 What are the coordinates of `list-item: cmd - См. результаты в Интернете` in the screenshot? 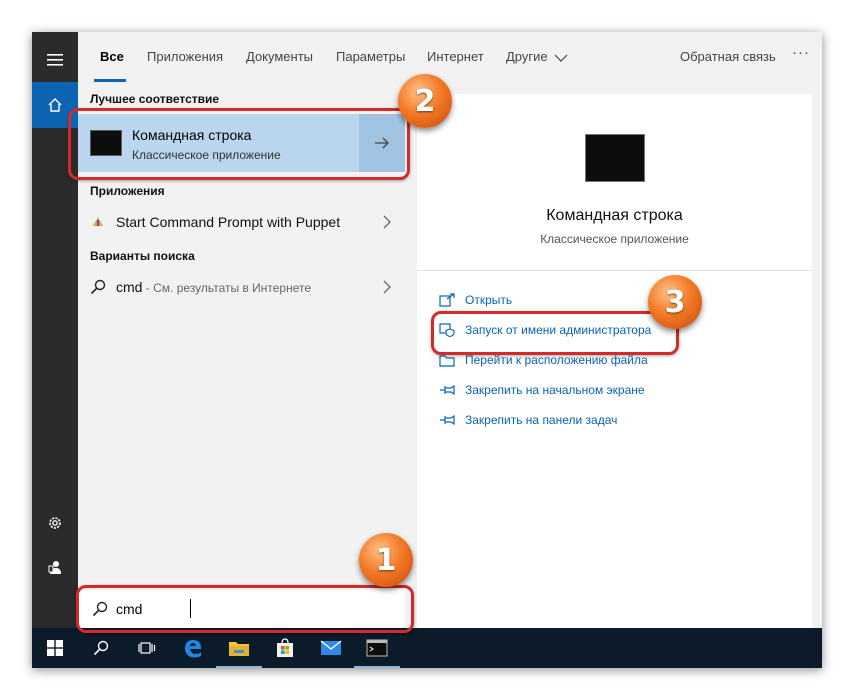 It's located at (241, 287).